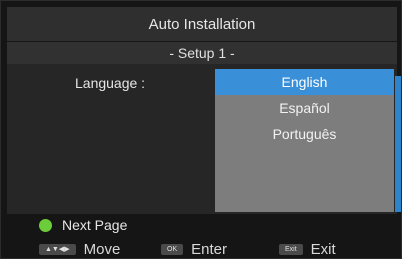 This screenshot has width=402, height=259. Describe the element at coordinates (202, 24) in the screenshot. I see `window-title: Auto Installation` at that location.